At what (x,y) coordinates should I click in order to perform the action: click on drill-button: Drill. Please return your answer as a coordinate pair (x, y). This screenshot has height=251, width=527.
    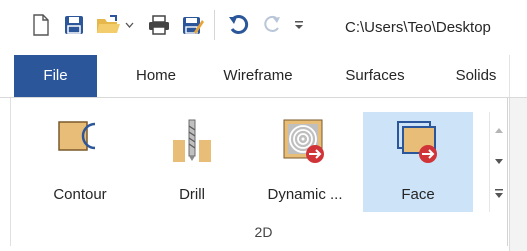
    Looking at the image, I should click on (192, 162).